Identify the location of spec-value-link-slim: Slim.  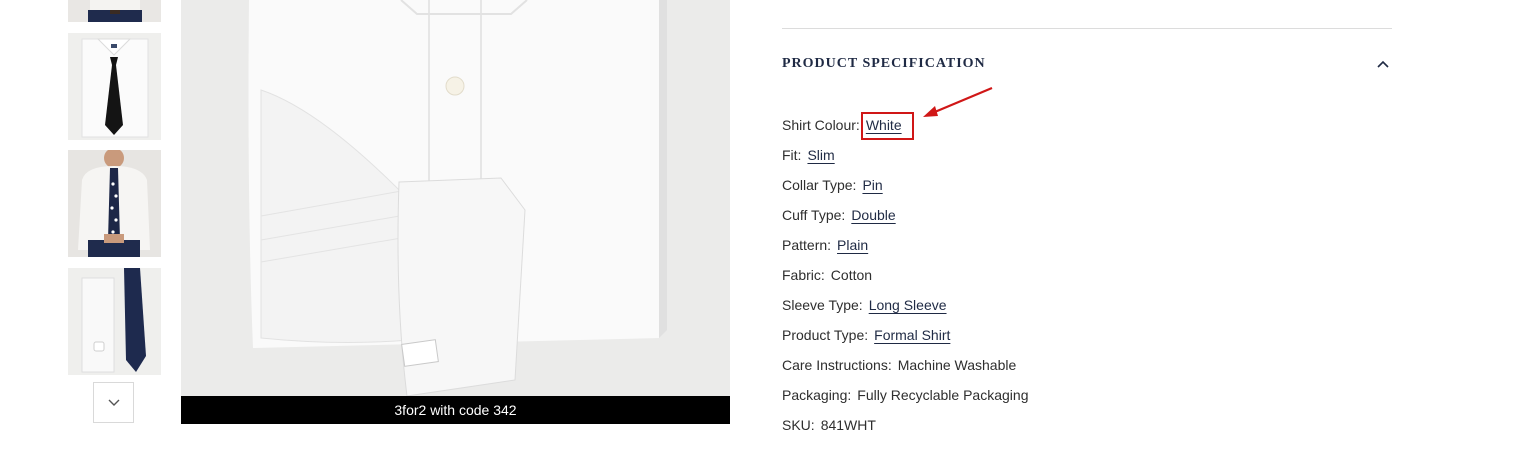
(820, 155).